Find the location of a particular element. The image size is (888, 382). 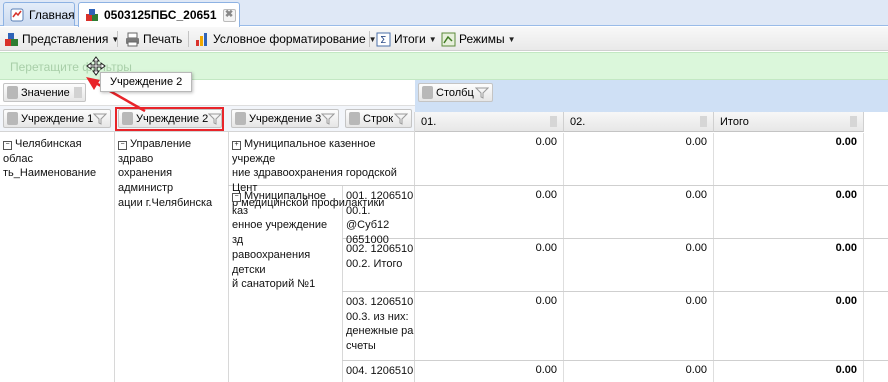

row-field-label: Строк is located at coordinates (378, 118).